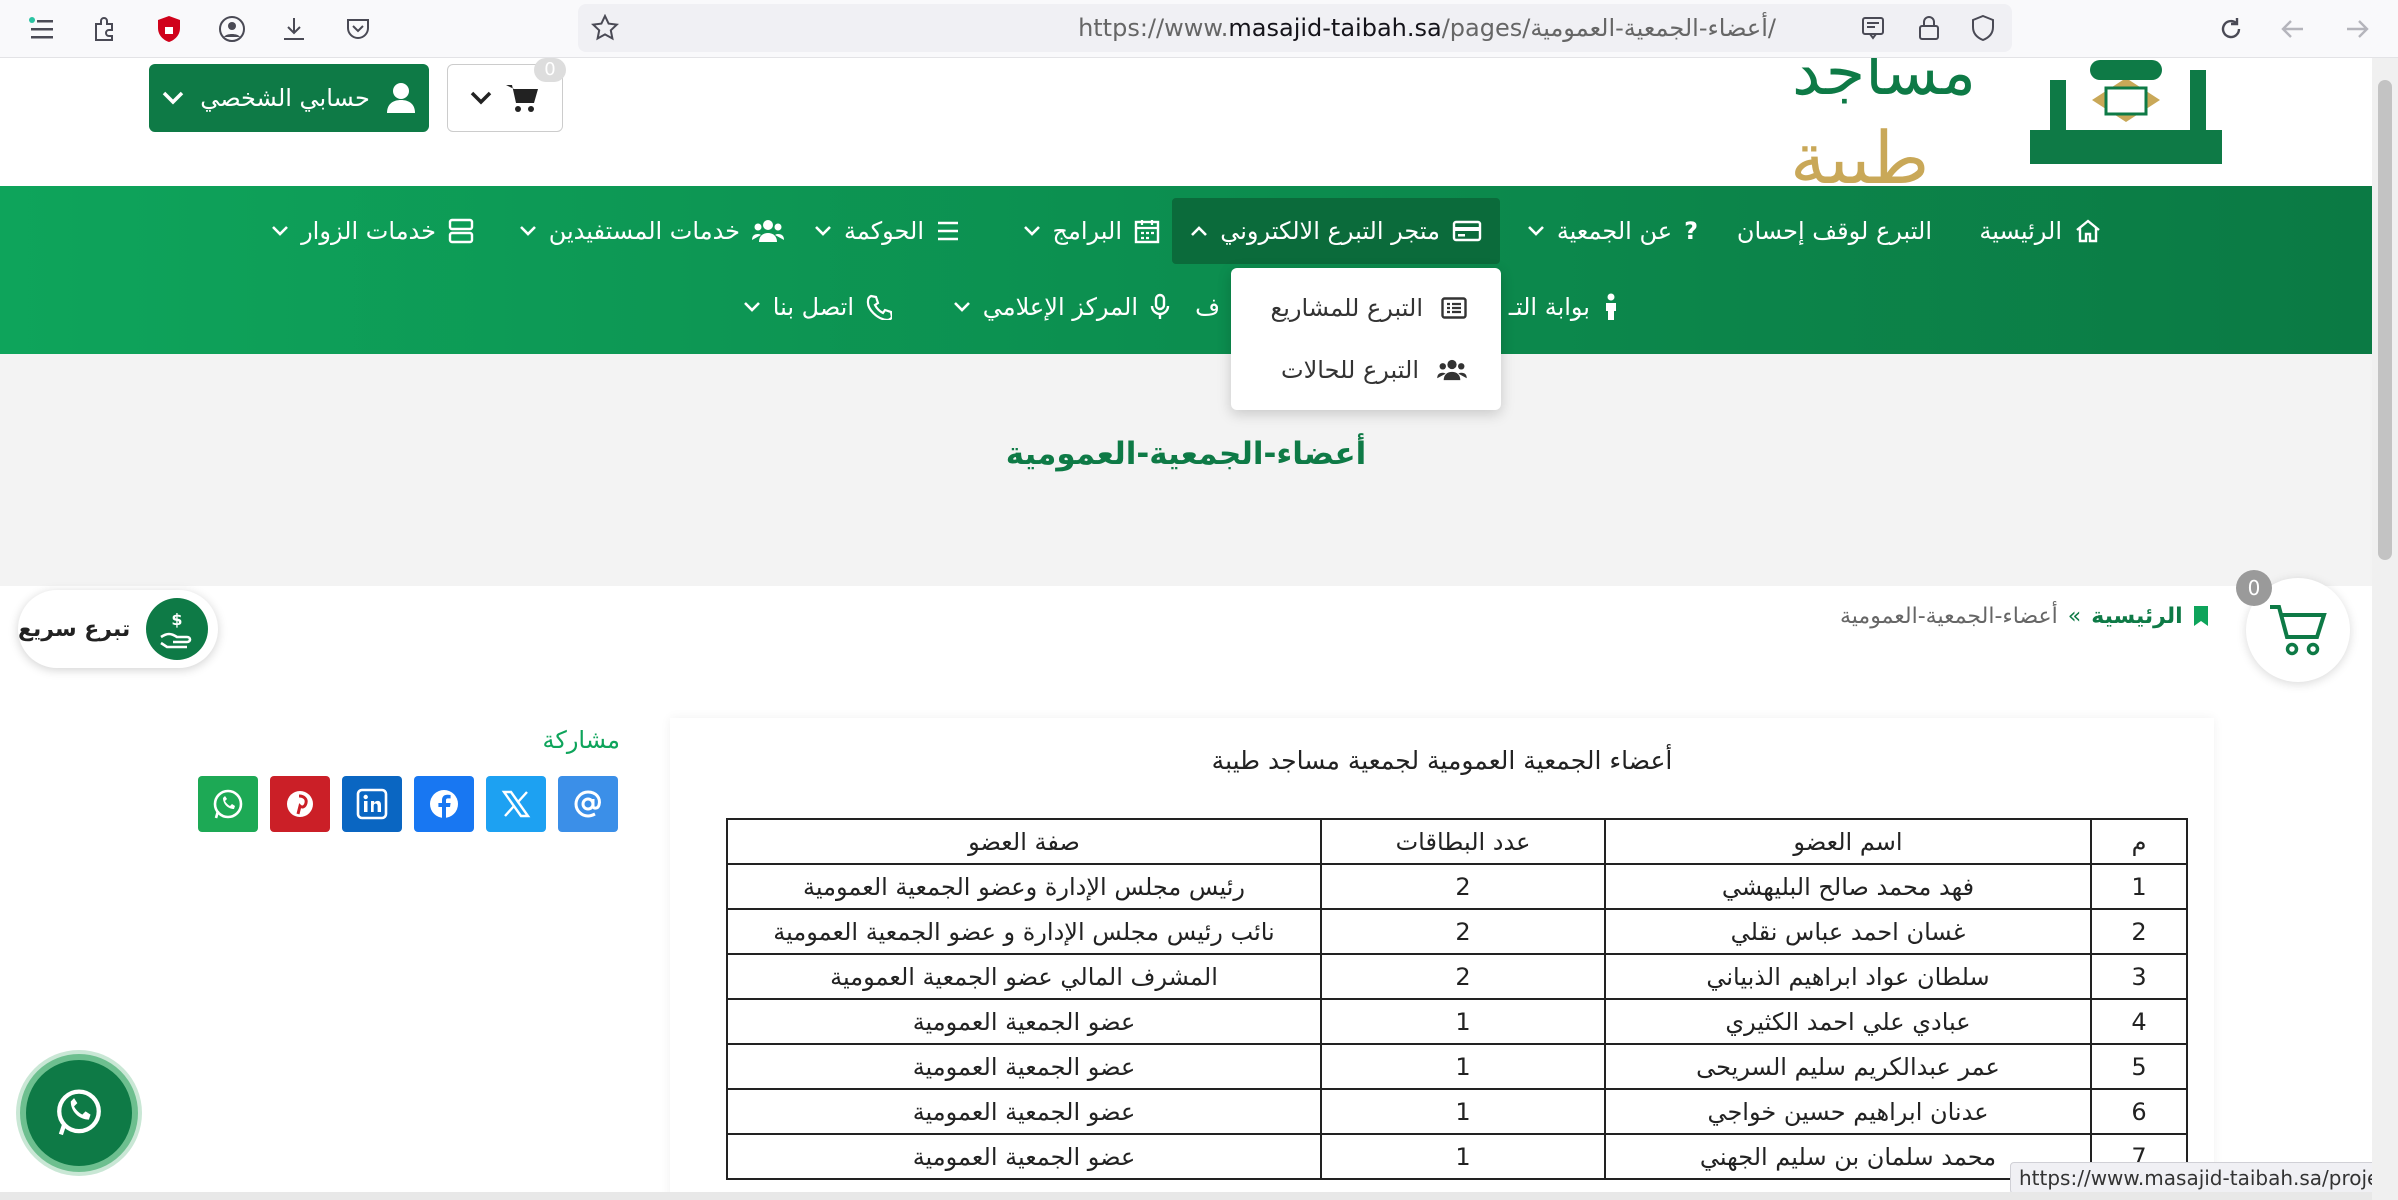 The width and height of the screenshot is (2398, 1200). What do you see at coordinates (2139, 1066) in the screenshot?
I see `cell-number: 5` at bounding box center [2139, 1066].